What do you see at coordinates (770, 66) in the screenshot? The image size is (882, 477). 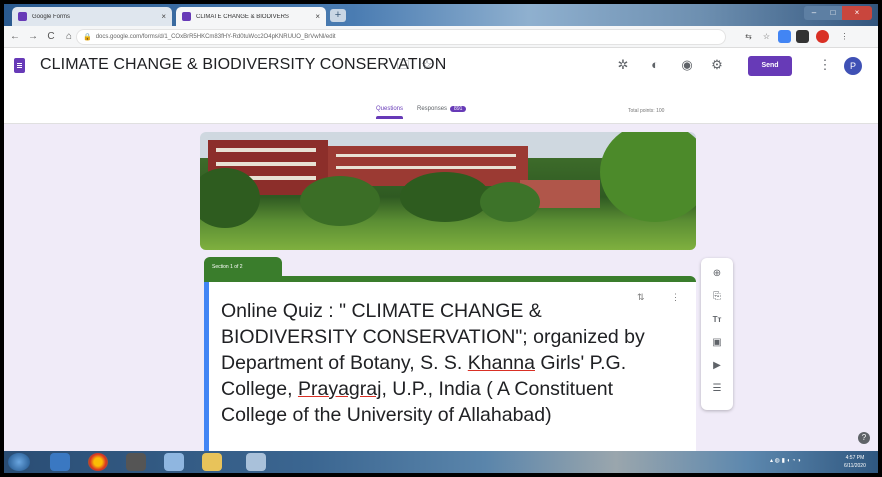 I see `send-button: Send` at bounding box center [770, 66].